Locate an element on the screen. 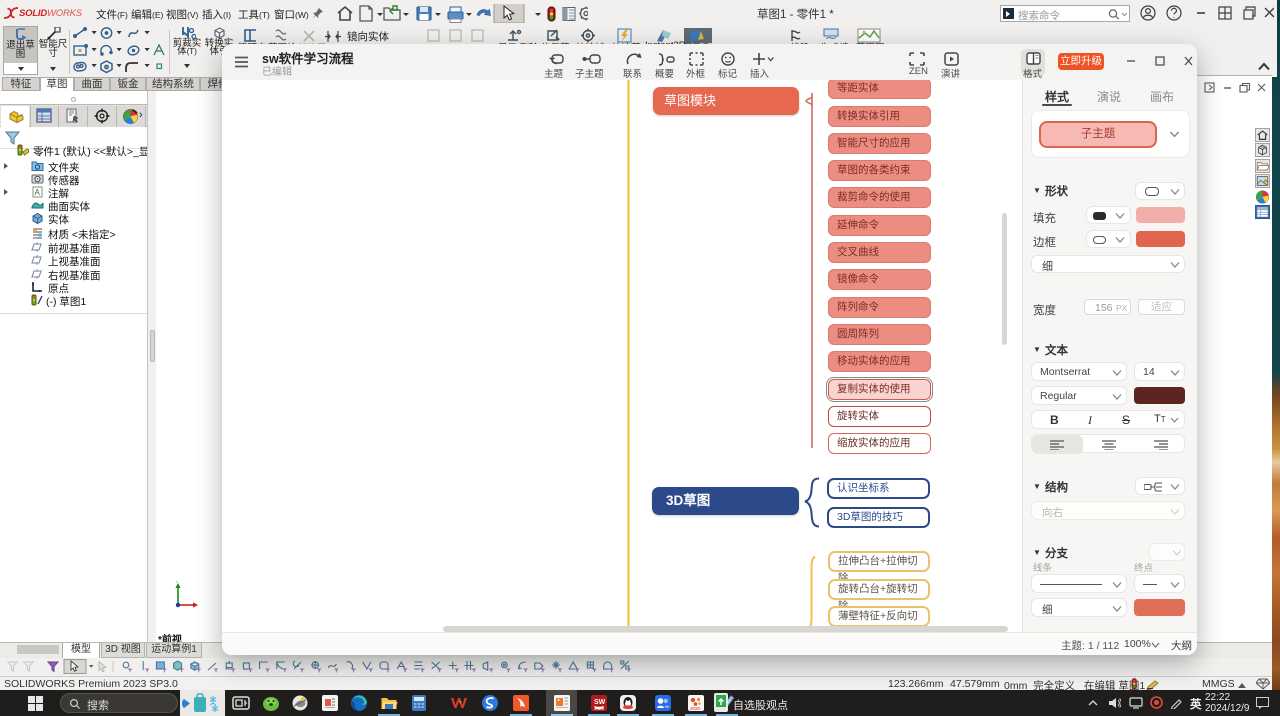  svg-text: SW is located at coordinates (600, 702).